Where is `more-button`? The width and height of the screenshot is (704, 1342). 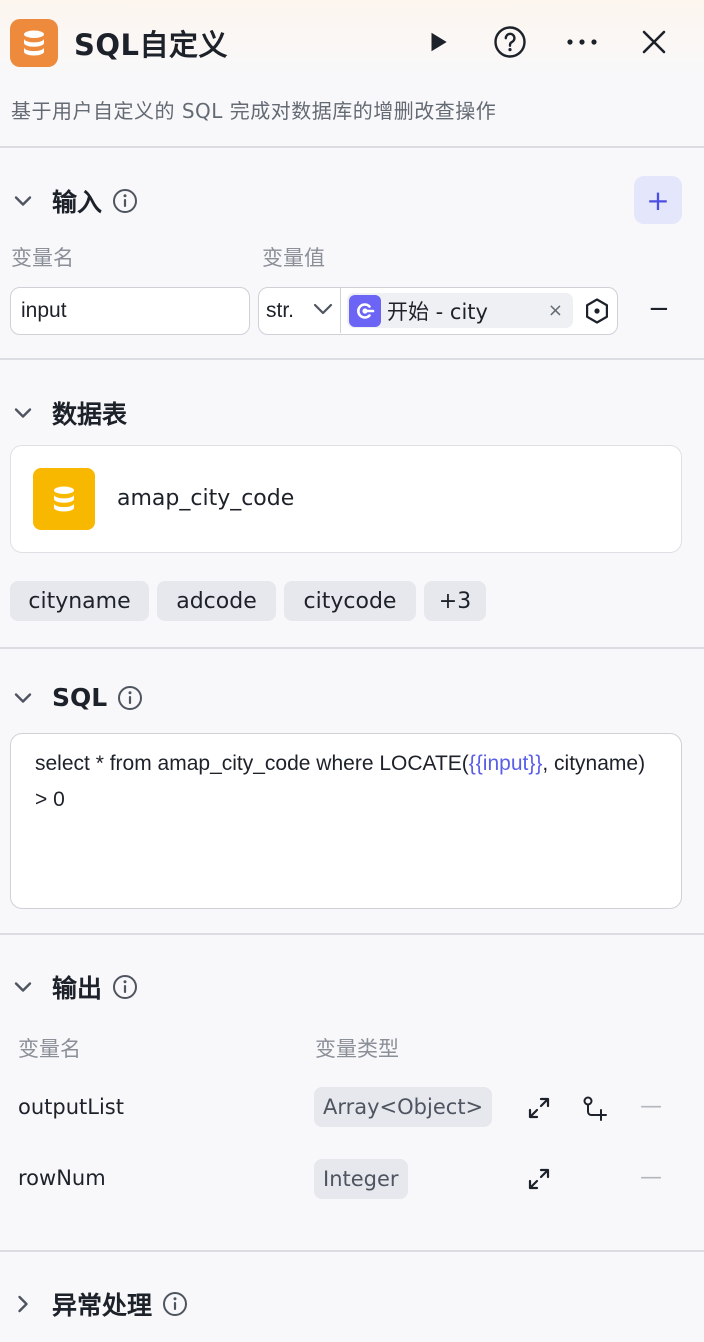
more-button is located at coordinates (582, 42).